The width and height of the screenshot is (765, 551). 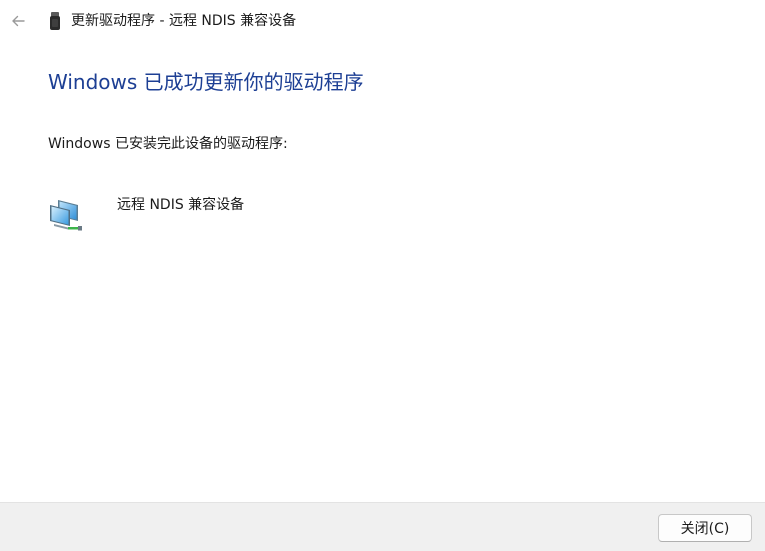 I want to click on window-title: 更新驱动程序 - 远程 NDIS 兼容设备, so click(x=184, y=21).